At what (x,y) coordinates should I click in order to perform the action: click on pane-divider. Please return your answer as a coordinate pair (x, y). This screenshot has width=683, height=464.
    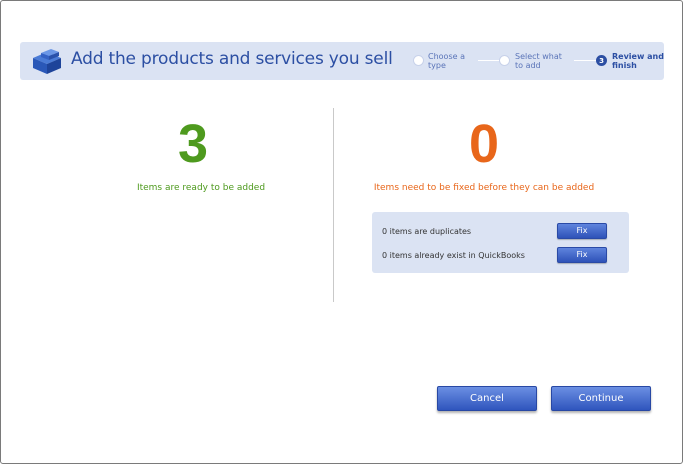
    Looking at the image, I should click on (333, 205).